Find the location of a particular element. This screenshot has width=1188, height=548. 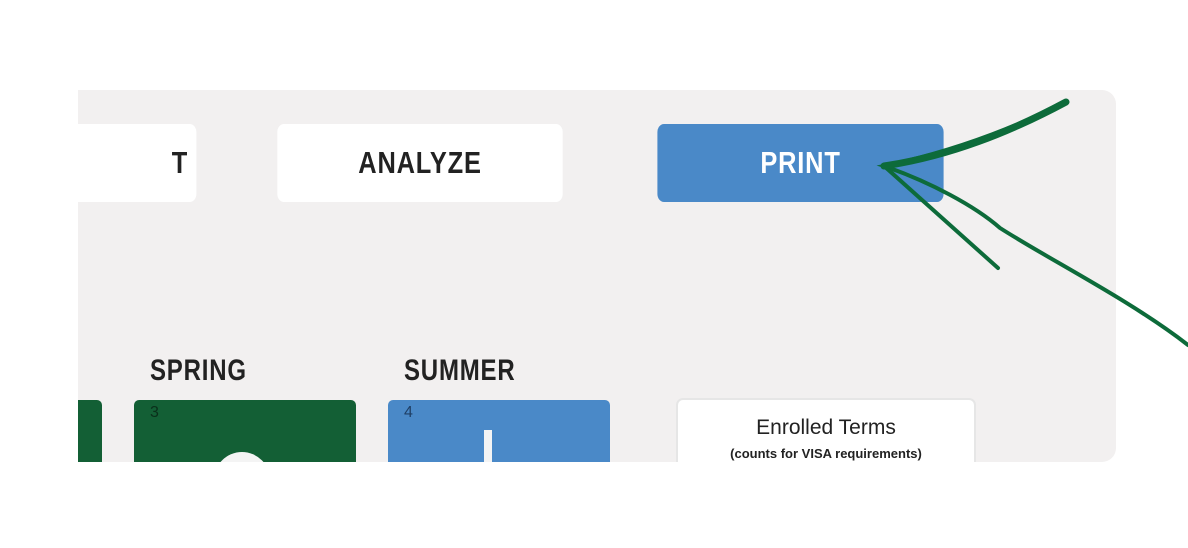

term-number: 4 is located at coordinates (408, 412).